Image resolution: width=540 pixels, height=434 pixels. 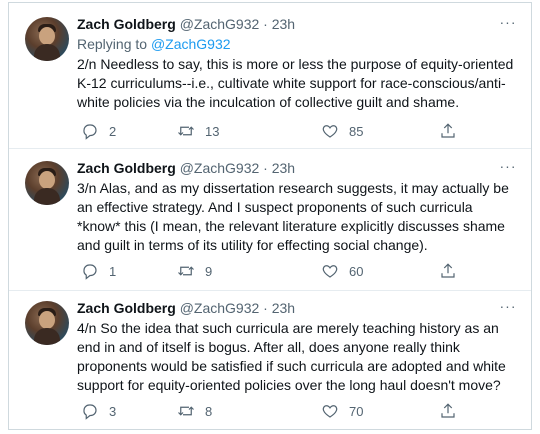 I want to click on retweet-count: 9, so click(x=209, y=271).